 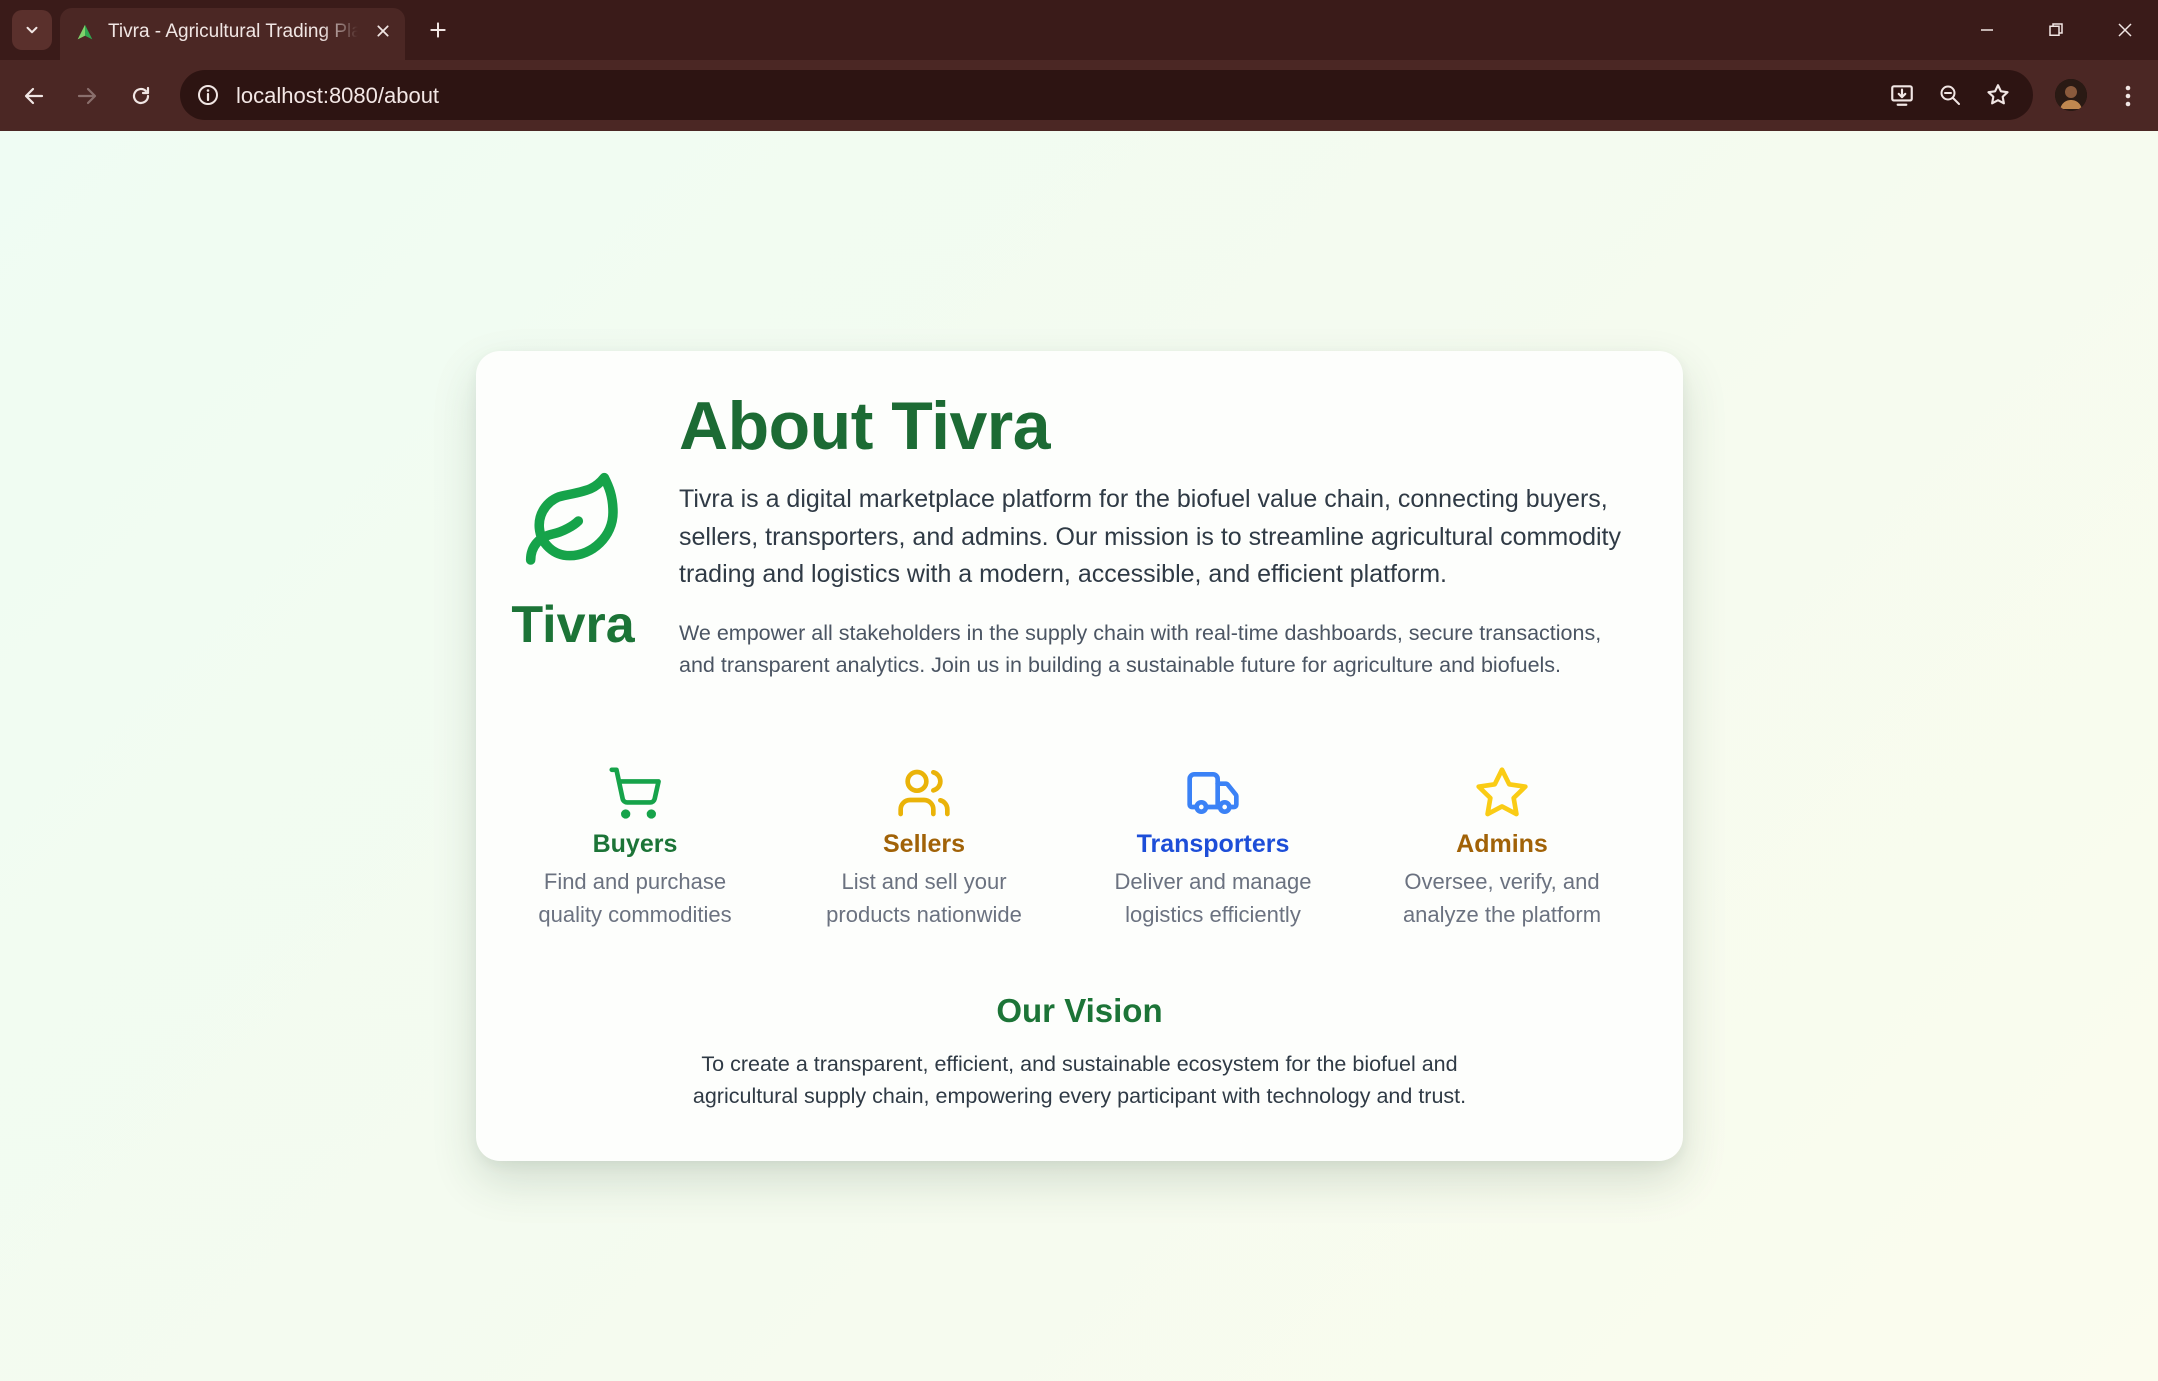 I want to click on zoom-out-icon, so click(x=1950, y=95).